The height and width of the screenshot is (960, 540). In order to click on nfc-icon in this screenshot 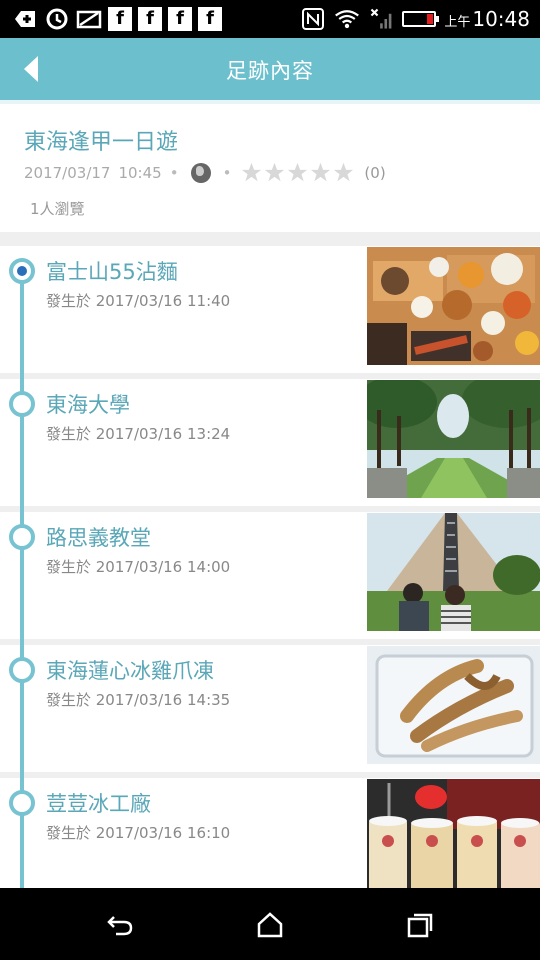, I will do `click(313, 19)`.